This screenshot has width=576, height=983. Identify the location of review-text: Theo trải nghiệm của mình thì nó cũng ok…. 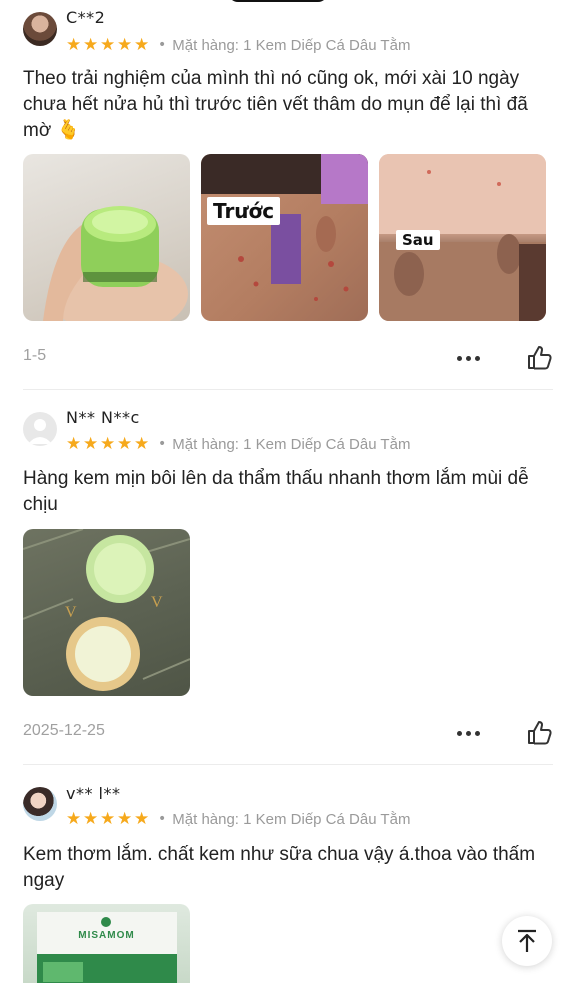
(275, 104).